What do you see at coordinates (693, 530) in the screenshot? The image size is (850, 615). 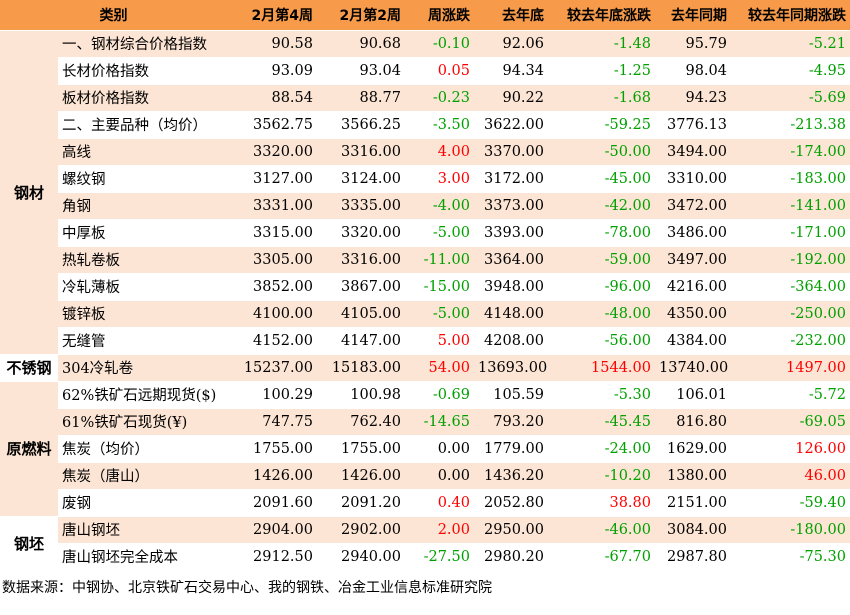 I see `cell-same-period-last-year: 3084.00` at bounding box center [693, 530].